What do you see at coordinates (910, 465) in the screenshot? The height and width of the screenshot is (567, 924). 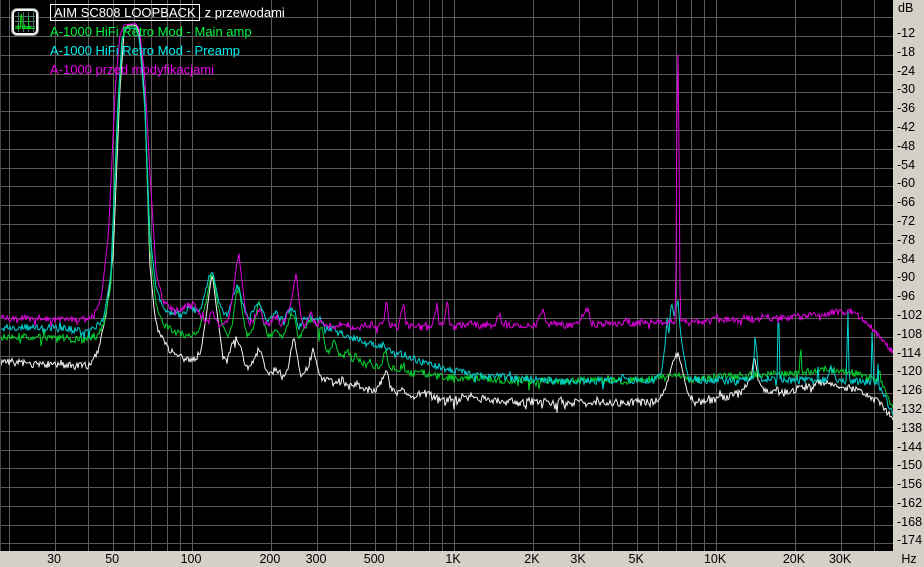 I see `y-tick-label: -150` at bounding box center [910, 465].